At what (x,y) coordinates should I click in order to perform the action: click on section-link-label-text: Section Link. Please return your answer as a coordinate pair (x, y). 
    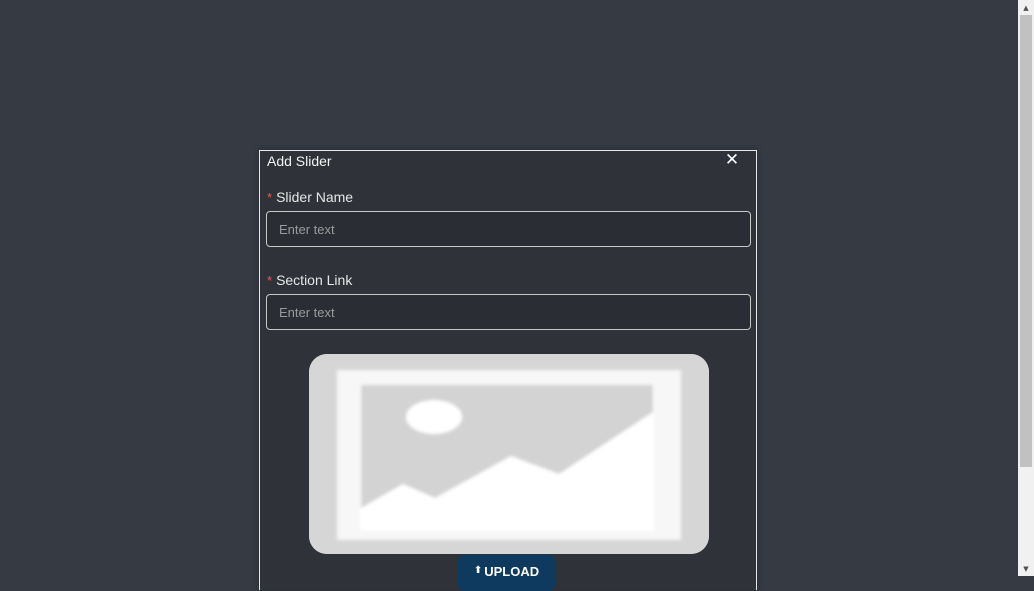
    Looking at the image, I should click on (314, 280).